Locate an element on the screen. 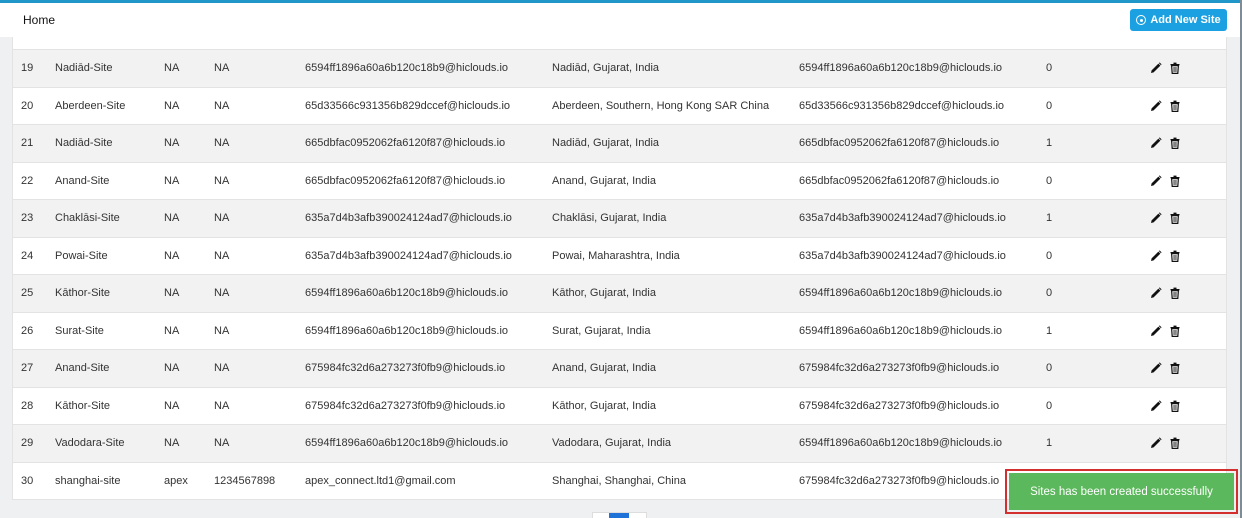 The height and width of the screenshot is (518, 1242). col-a-value: apex is located at coordinates (176, 480).